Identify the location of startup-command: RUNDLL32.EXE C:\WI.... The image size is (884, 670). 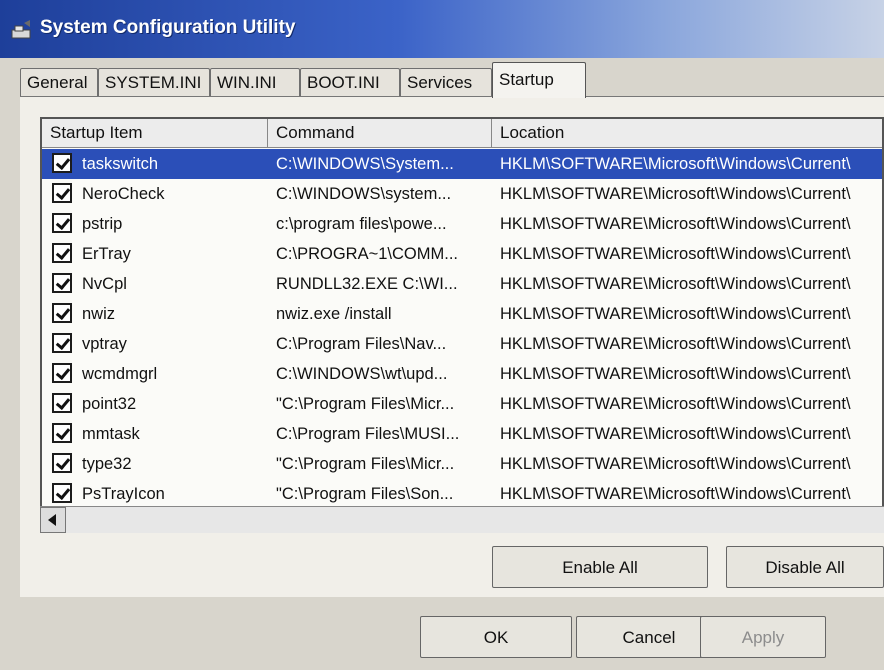
(367, 284).